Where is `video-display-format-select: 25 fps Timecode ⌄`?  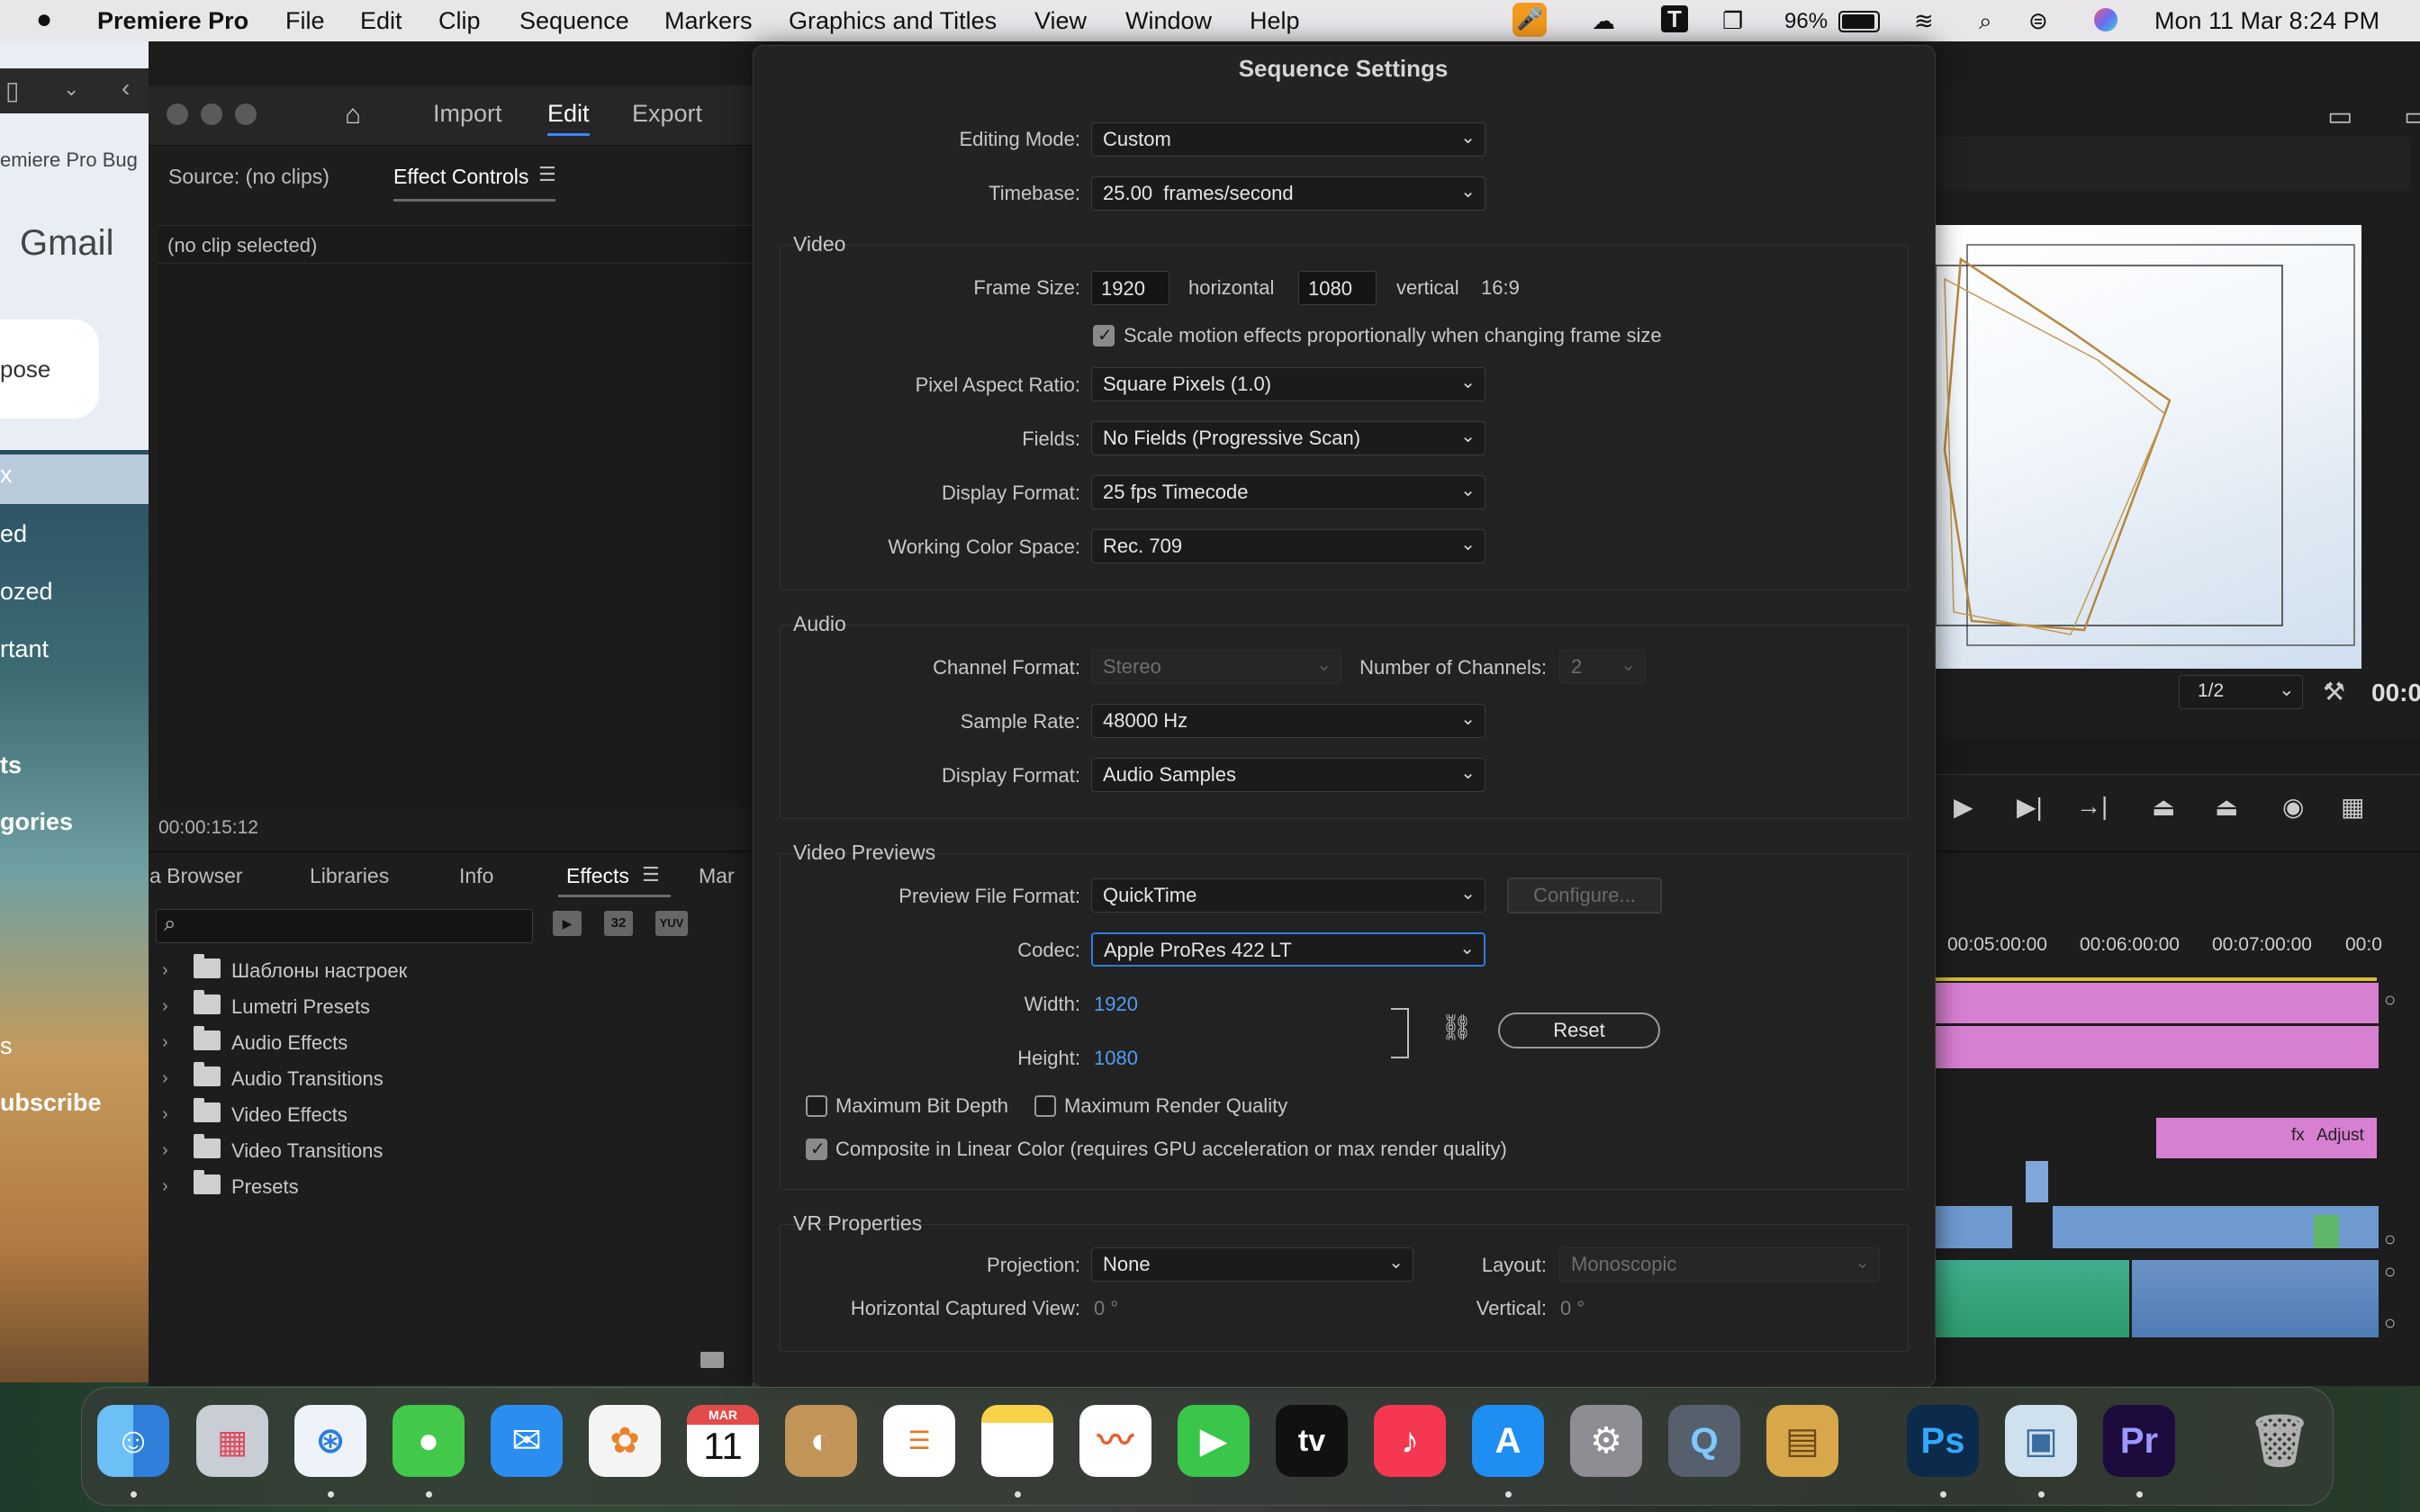
video-display-format-select: 25 fps Timecode ⌄ is located at coordinates (1288, 492).